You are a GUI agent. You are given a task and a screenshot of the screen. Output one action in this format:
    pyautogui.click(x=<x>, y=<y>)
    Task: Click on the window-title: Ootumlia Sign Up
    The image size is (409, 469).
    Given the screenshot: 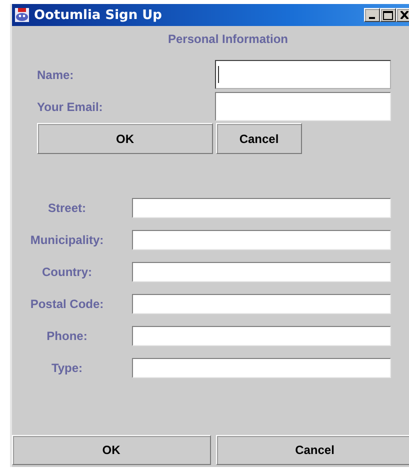 What is the action you would take?
    pyautogui.click(x=98, y=15)
    